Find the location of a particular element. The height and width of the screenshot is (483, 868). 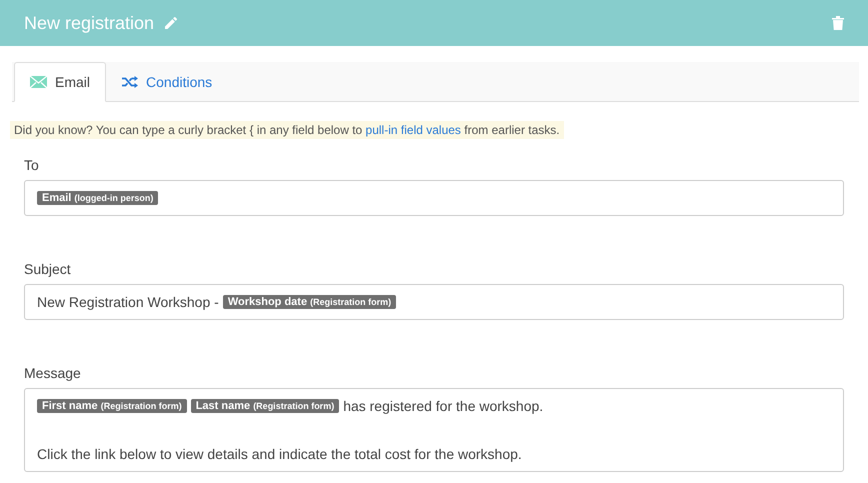

input-field: Email (logged-in person) is located at coordinates (434, 198).